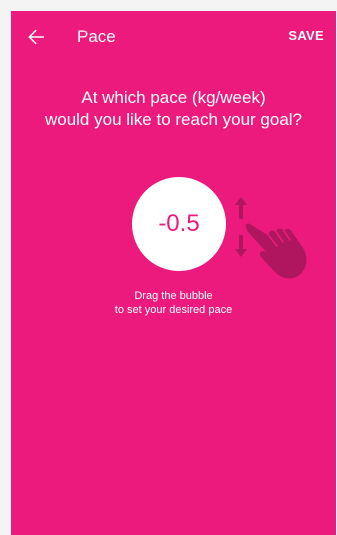 Image resolution: width=337 pixels, height=535 pixels. I want to click on pace-bubble: -0.5, so click(179, 224).